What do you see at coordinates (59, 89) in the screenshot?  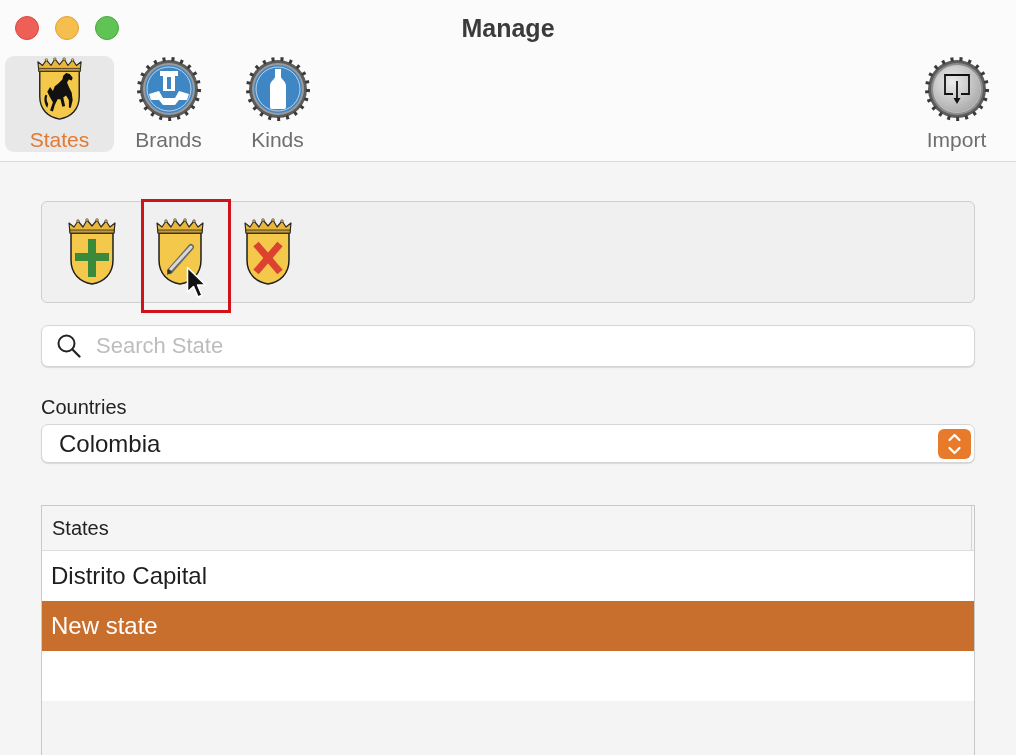 I see `horse-shield-icon` at bounding box center [59, 89].